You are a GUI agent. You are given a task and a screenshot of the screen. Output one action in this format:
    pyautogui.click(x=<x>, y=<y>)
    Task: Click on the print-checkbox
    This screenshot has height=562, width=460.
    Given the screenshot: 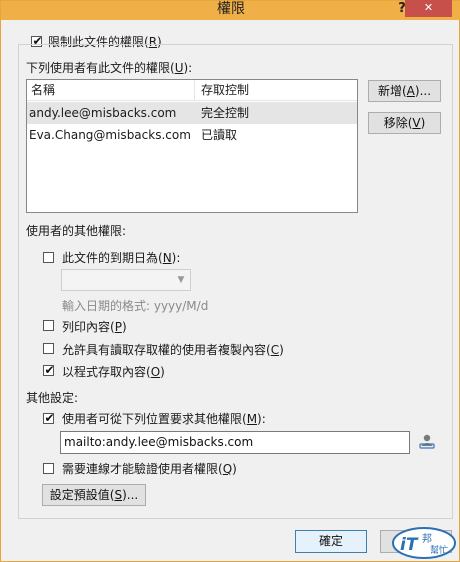 What is the action you would take?
    pyautogui.click(x=48, y=325)
    